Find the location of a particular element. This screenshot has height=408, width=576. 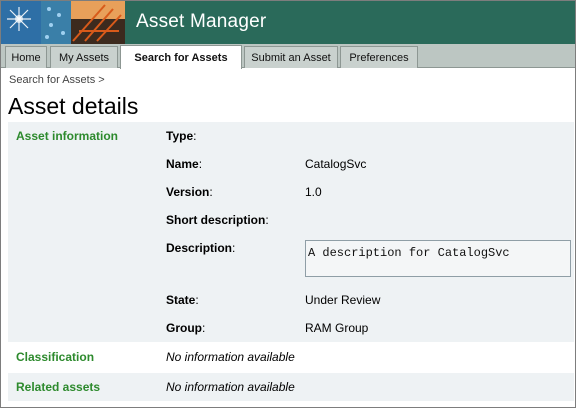

tab-submit-an-asset: Submit an Asset is located at coordinates (291, 57).